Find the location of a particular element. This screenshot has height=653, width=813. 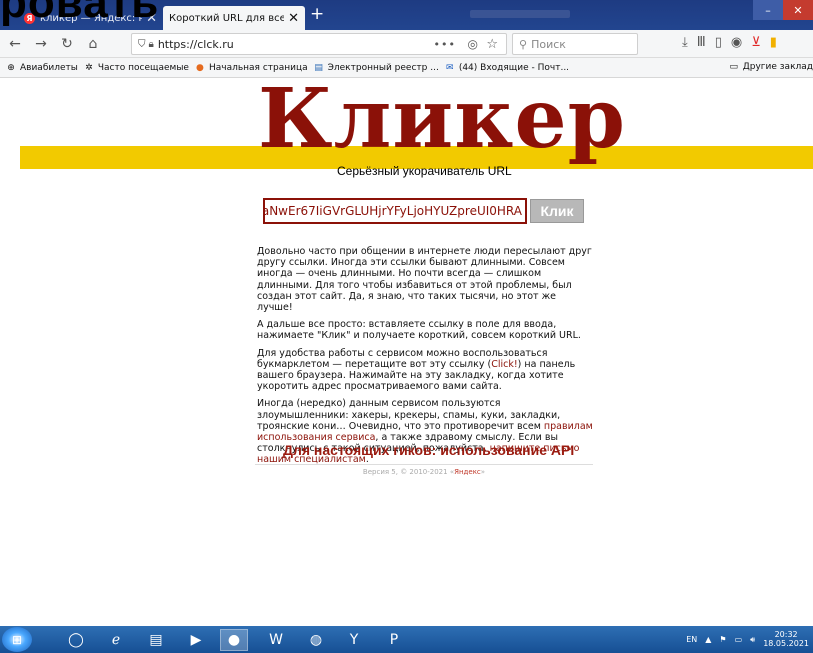

library-icon: Ⅲ is located at coordinates (701, 42).